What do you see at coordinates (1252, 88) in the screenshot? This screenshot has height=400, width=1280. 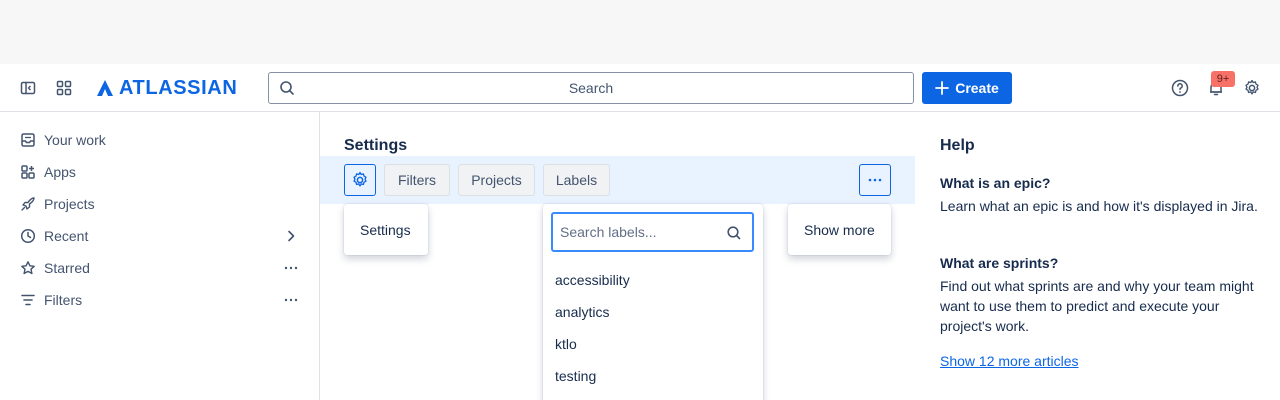 I see `settings-gear-icon` at bounding box center [1252, 88].